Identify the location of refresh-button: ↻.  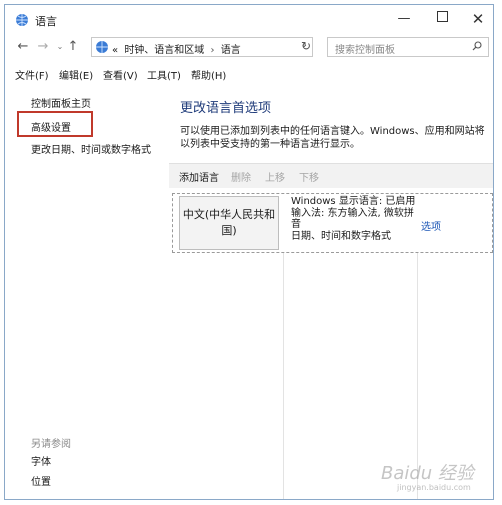
(306, 46).